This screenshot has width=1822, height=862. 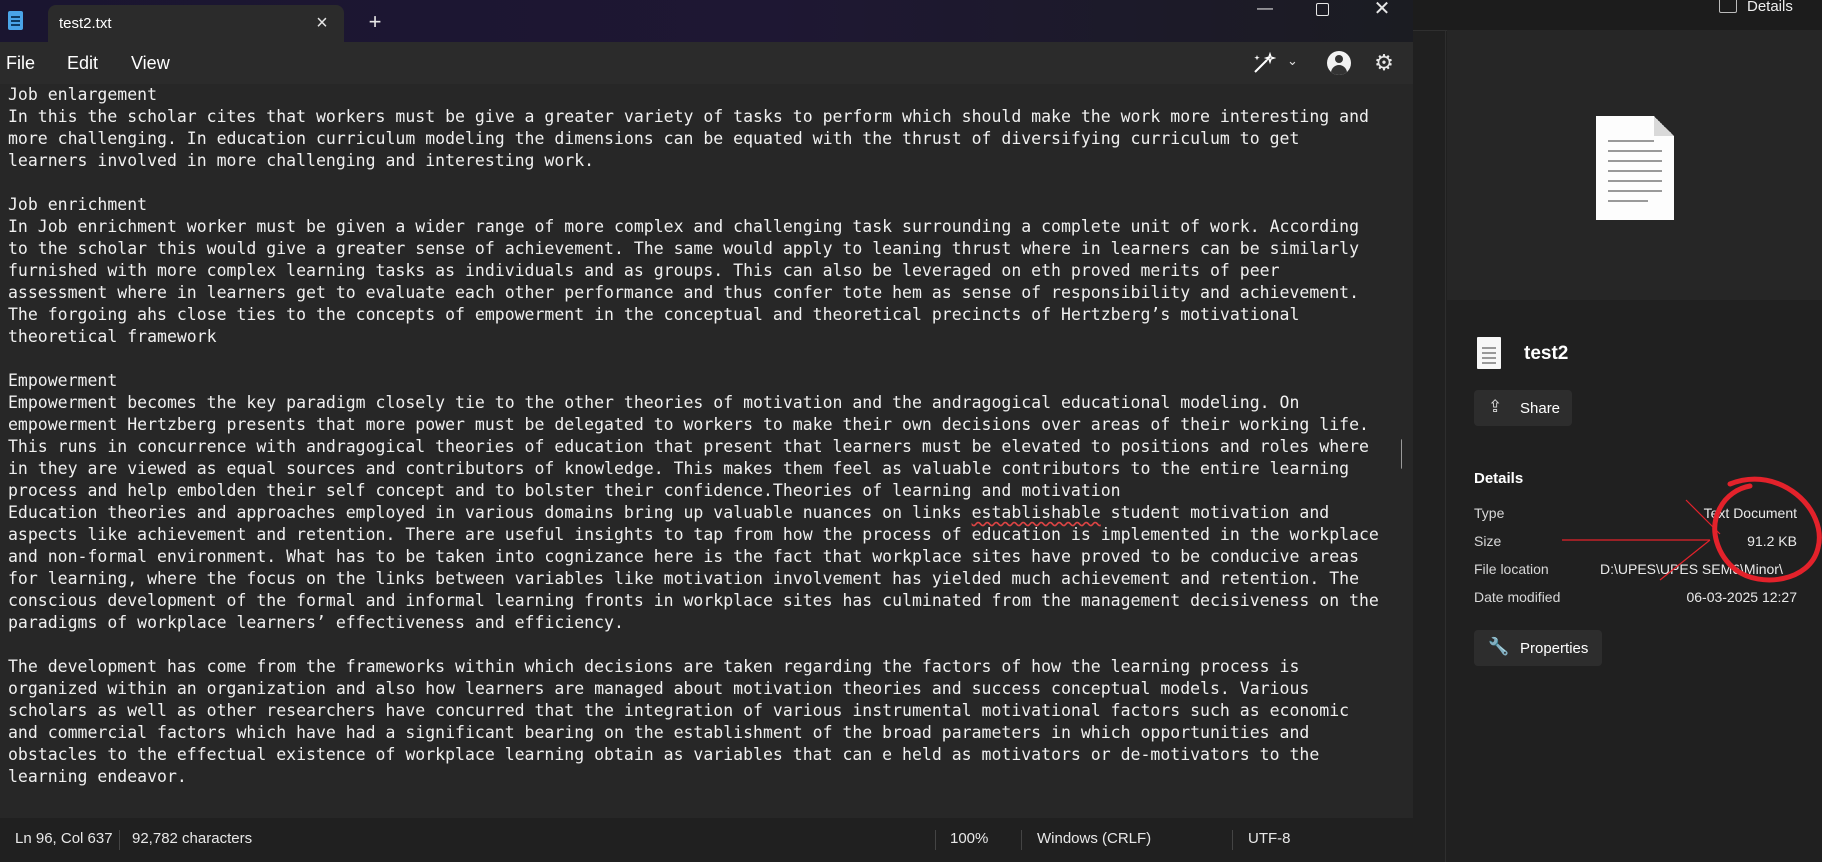 I want to click on properties-button: 🔧 Properties, so click(x=1538, y=648).